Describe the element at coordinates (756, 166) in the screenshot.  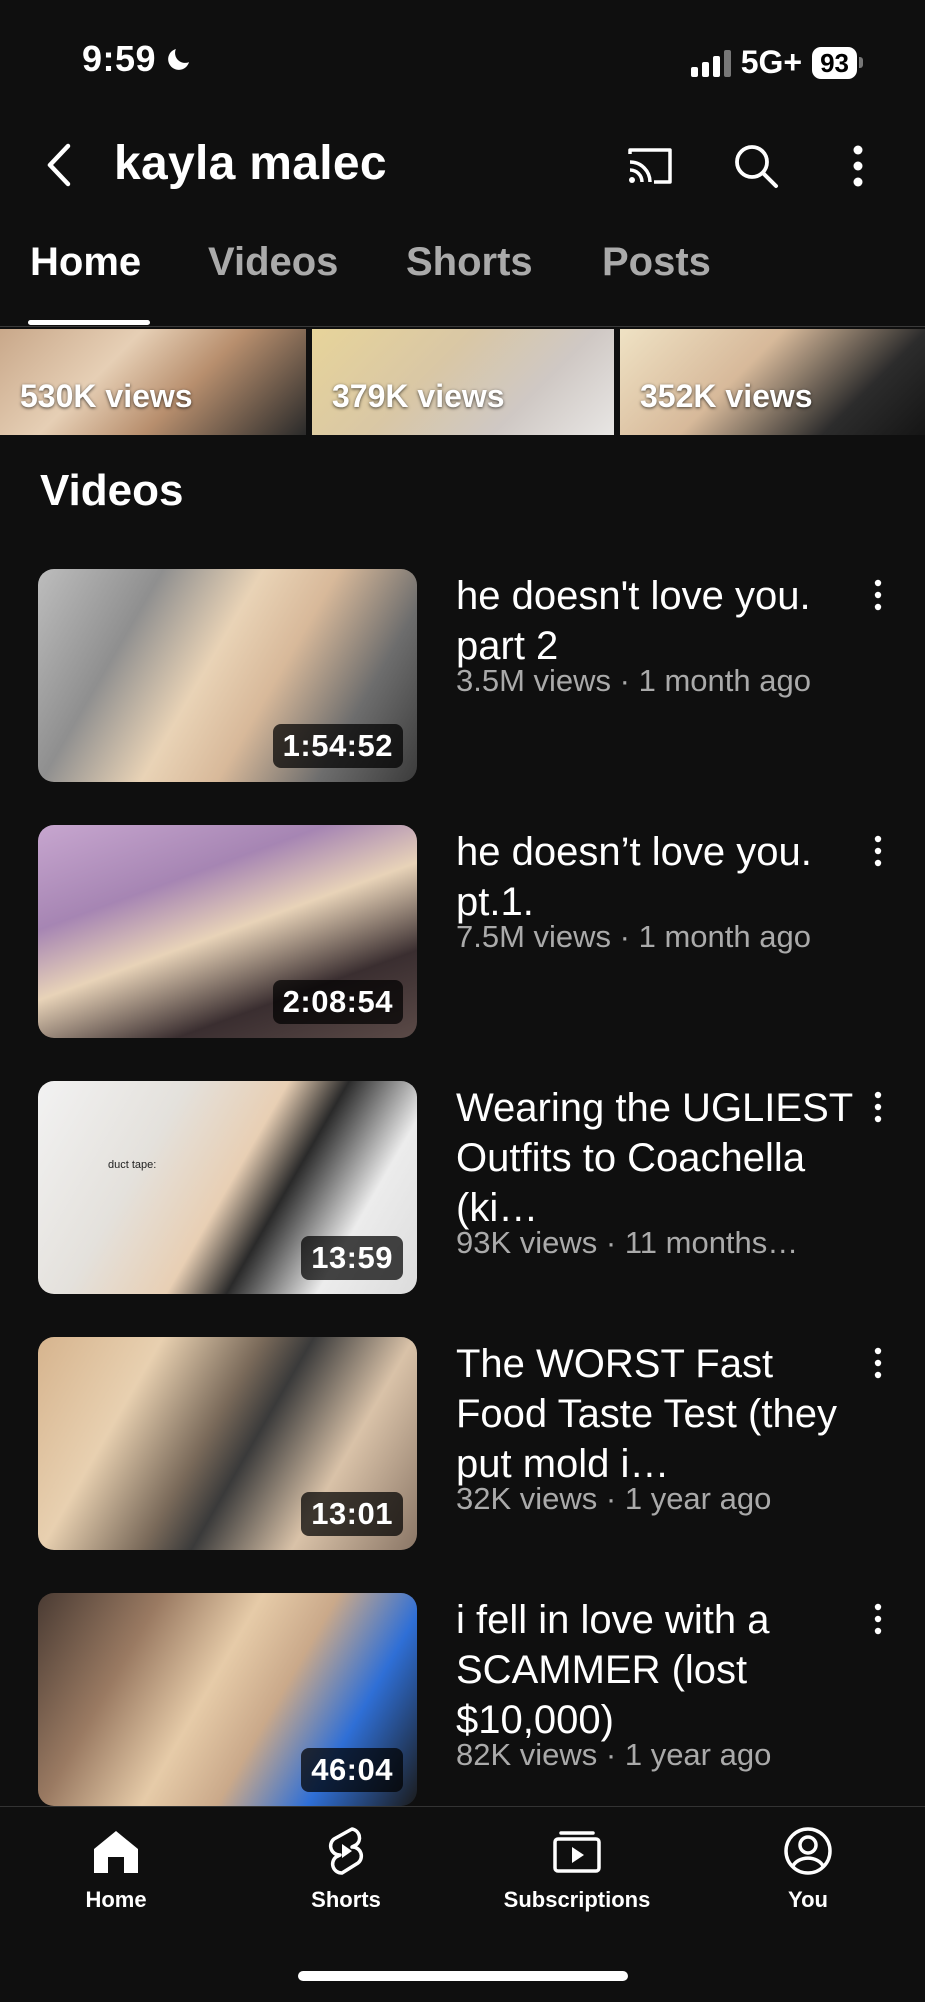
I see `search-icon` at that location.